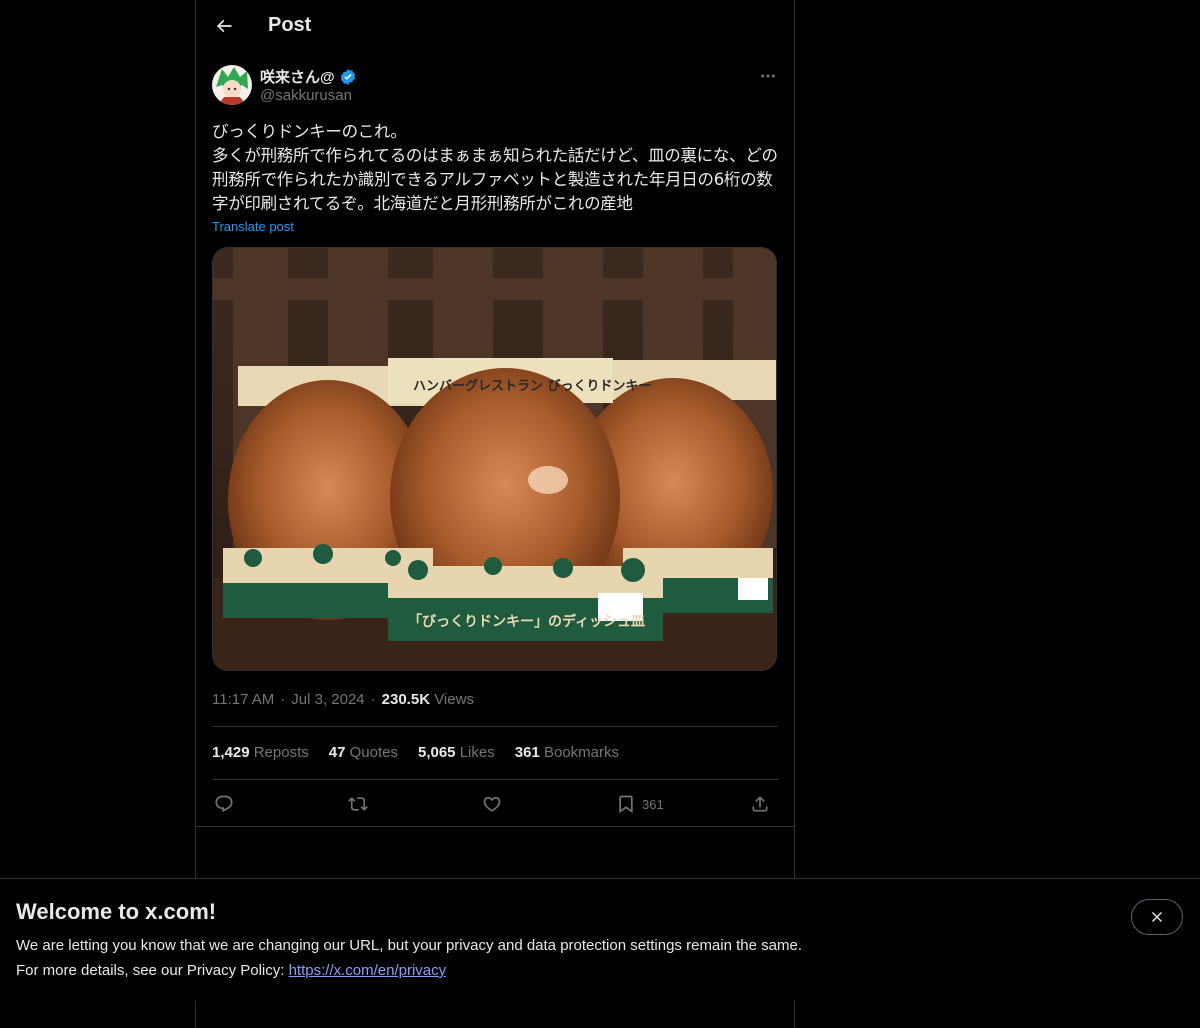 The image size is (1200, 1028). I want to click on like-button, so click(492, 804).